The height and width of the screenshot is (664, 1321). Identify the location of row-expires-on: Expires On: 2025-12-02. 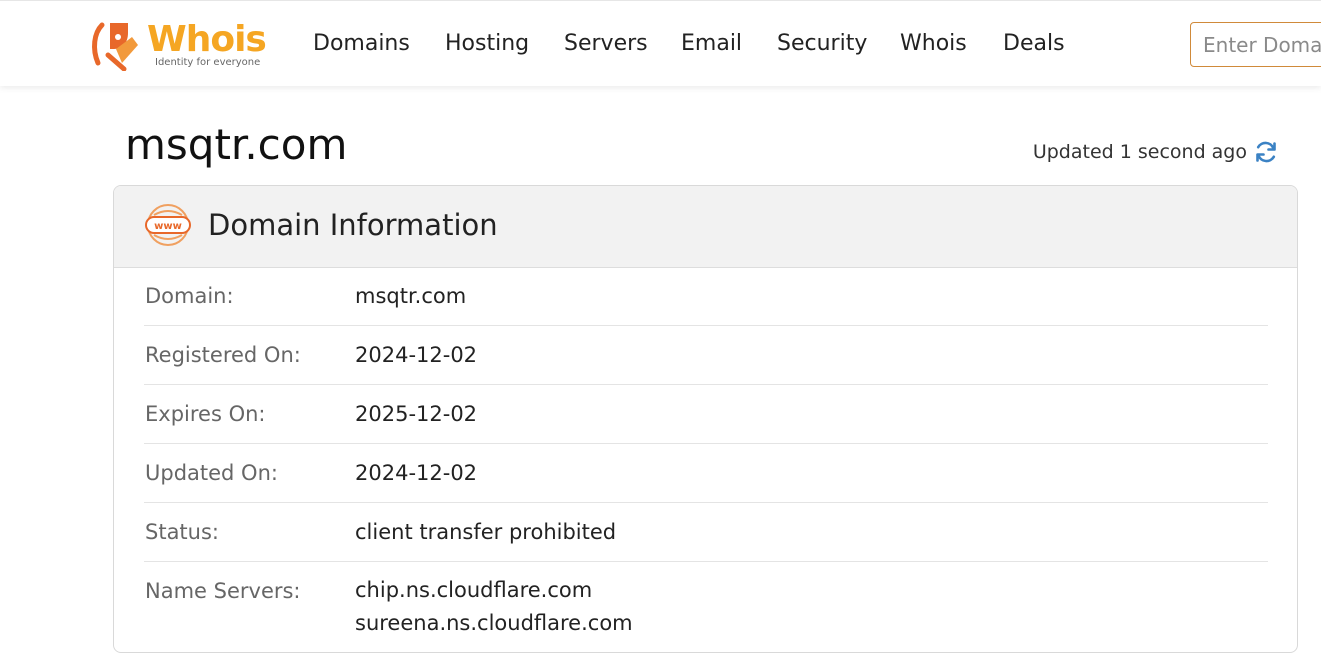
(706, 414).